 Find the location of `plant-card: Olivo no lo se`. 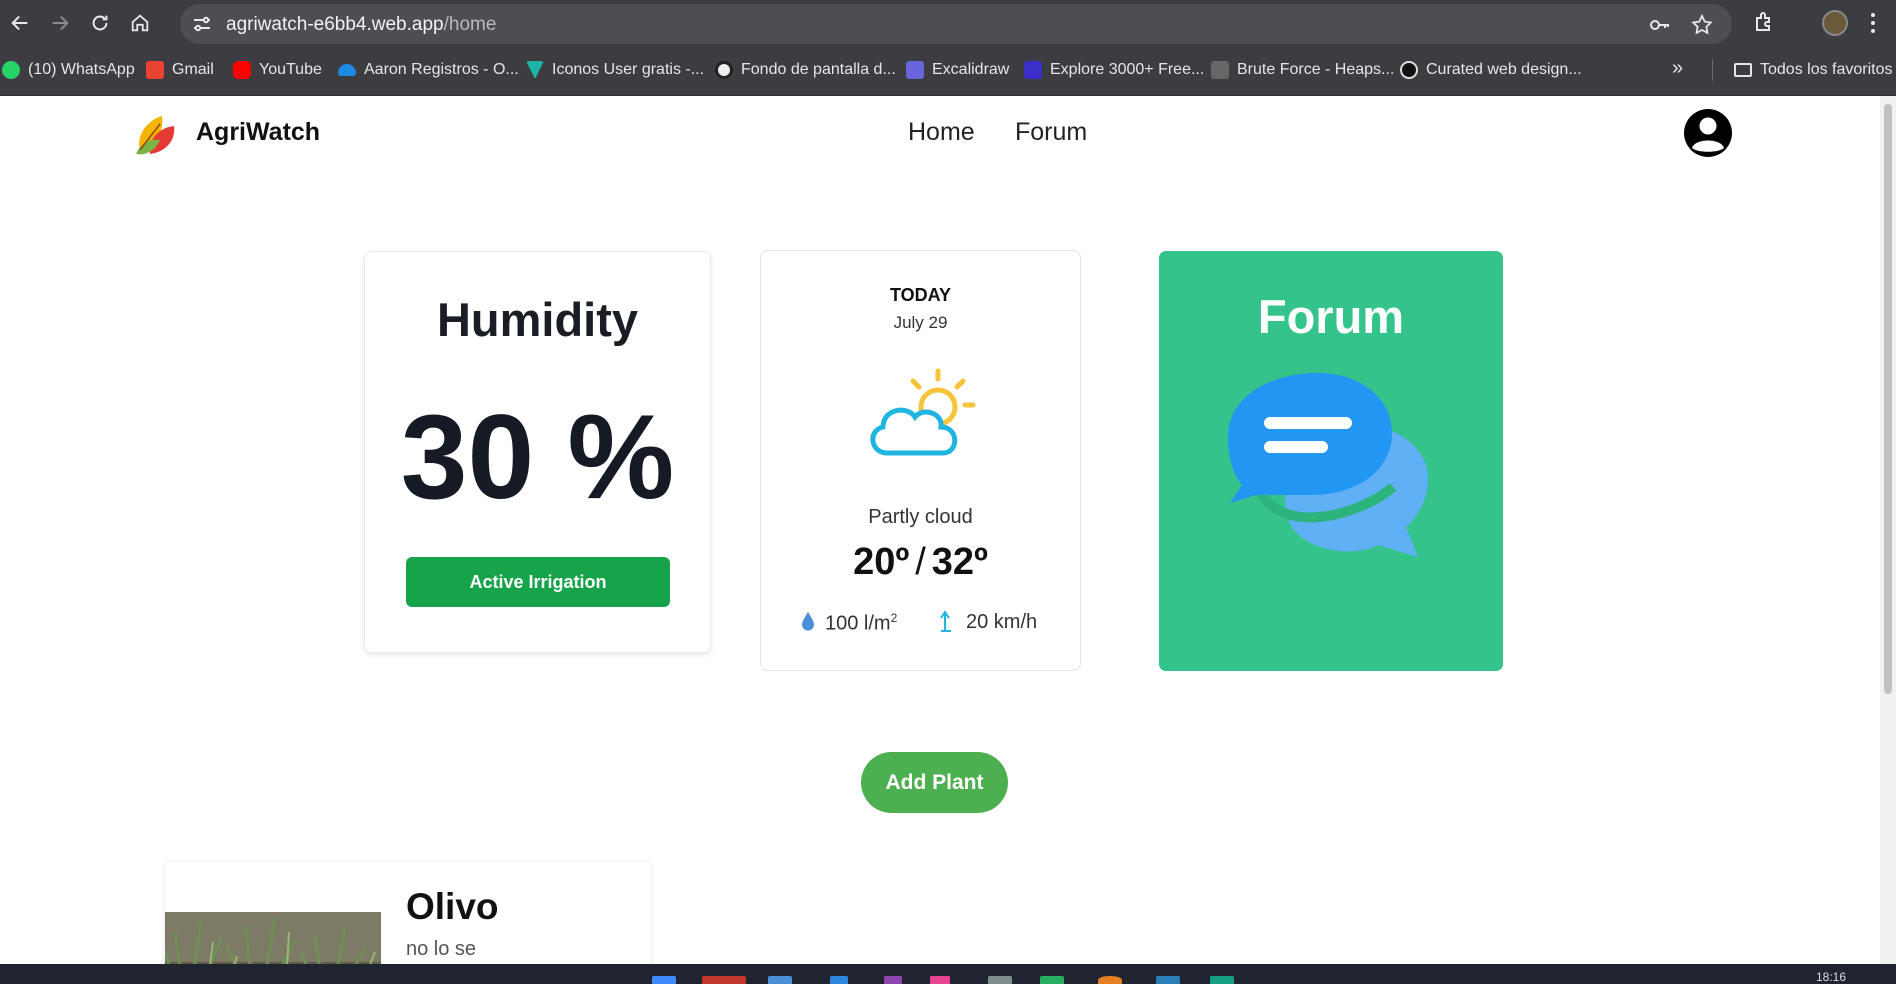

plant-card: Olivo no lo se is located at coordinates (408, 913).